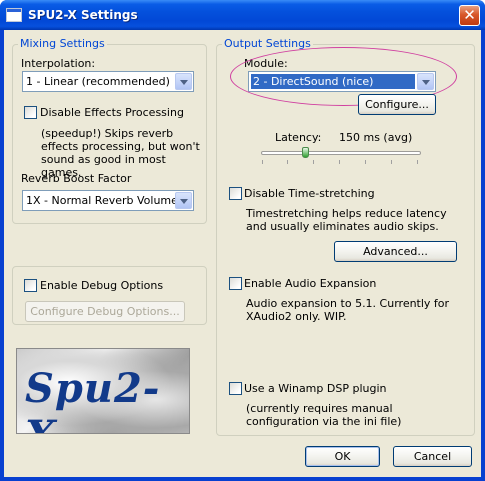 This screenshot has height=481, width=485. I want to click on output-settings-legend: Output Settings, so click(267, 43).